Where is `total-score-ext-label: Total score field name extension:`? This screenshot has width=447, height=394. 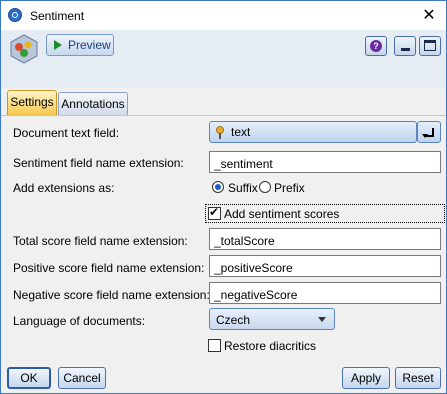 total-score-ext-label: Total score field name extension: is located at coordinates (100, 241).